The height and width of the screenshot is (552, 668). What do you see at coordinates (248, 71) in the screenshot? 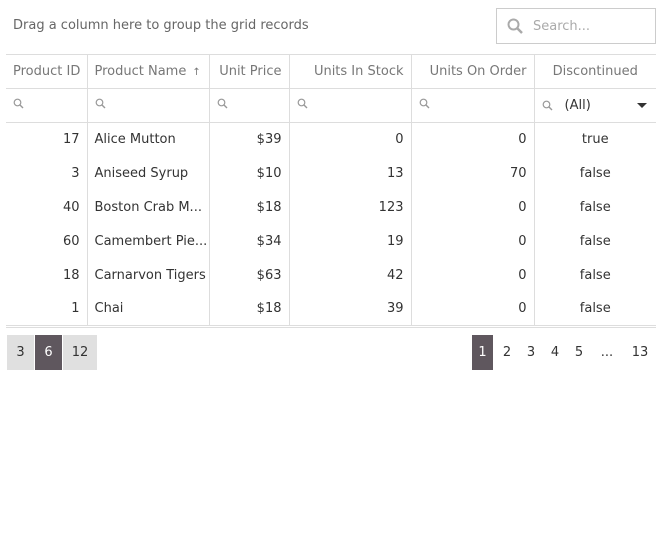
I see `header-unit-price: Unit Price` at bounding box center [248, 71].